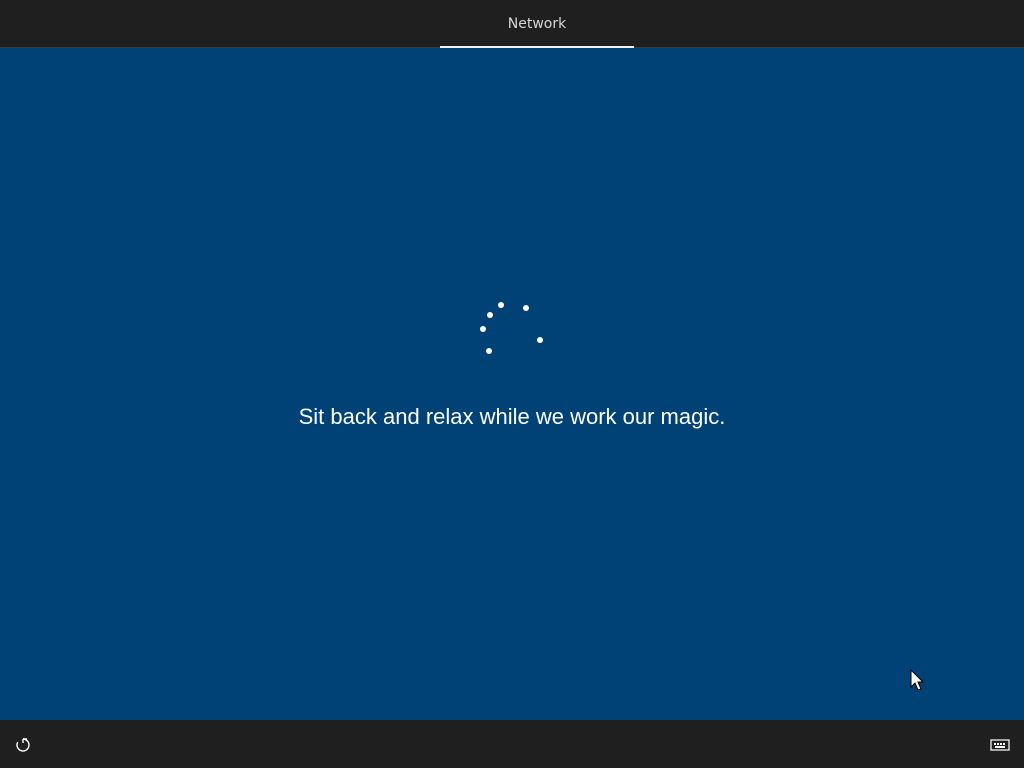  I want to click on top-navigation-bar: Network, so click(512, 24).